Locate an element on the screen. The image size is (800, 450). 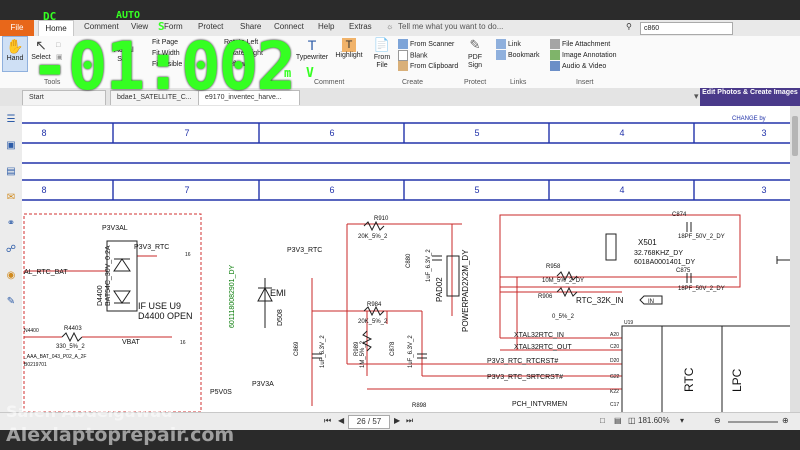
image-annotation-button: Image Annotation is located at coordinates (583, 55).